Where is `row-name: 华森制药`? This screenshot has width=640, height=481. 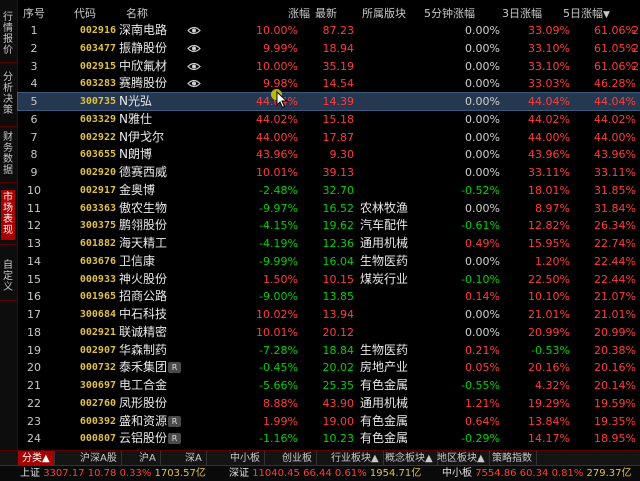 row-name: 华森制药 is located at coordinates (151, 350).